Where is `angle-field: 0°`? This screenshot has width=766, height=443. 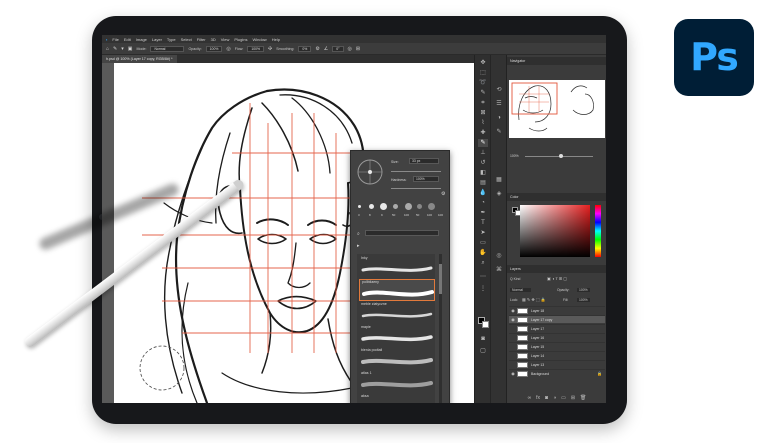
angle-field: 0° is located at coordinates (338, 48).